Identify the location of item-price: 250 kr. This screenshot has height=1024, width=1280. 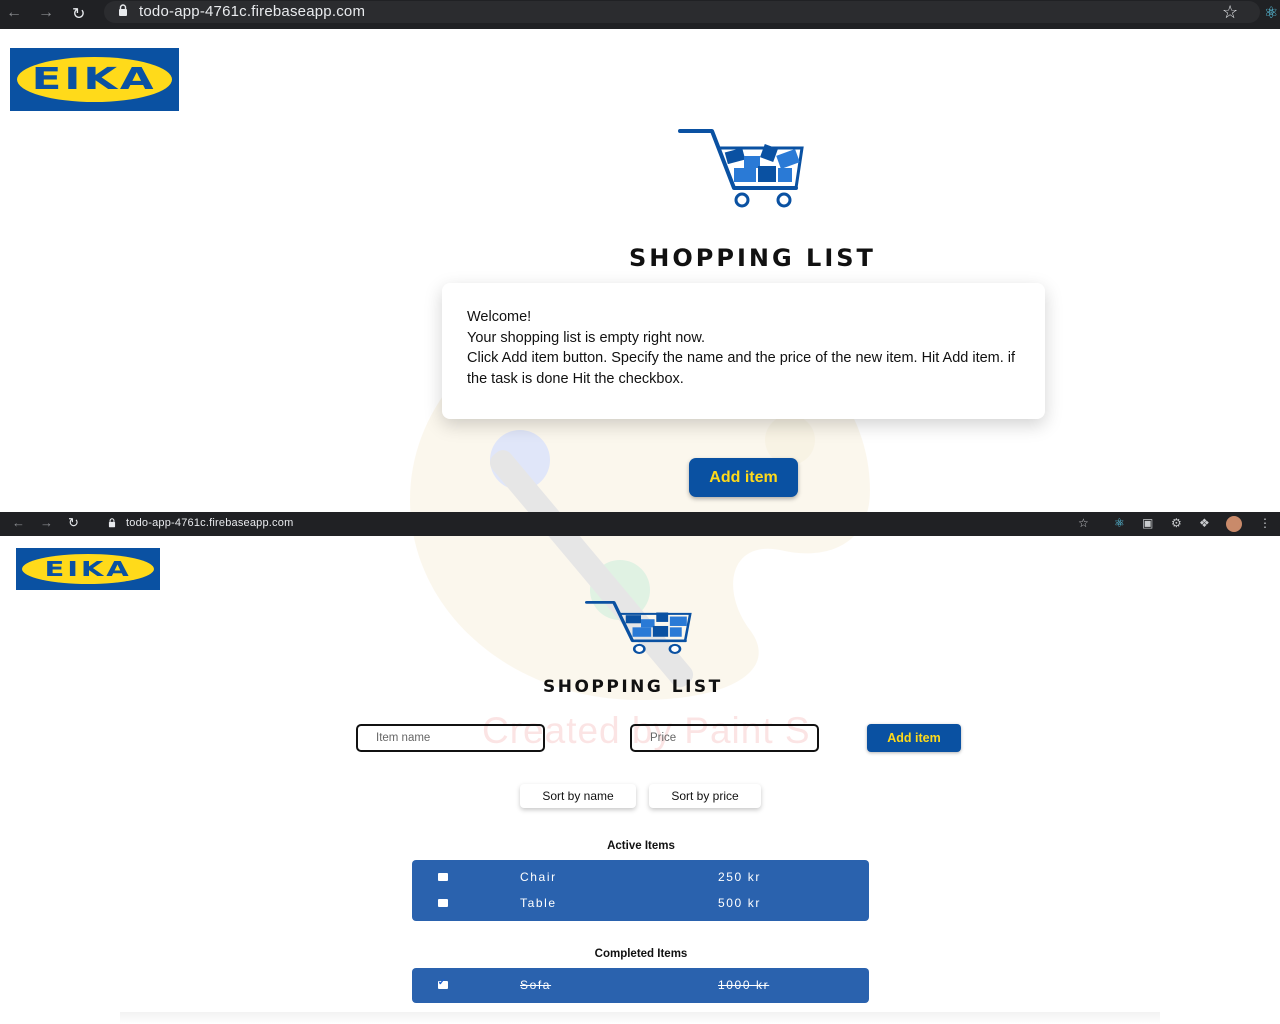
(739, 877).